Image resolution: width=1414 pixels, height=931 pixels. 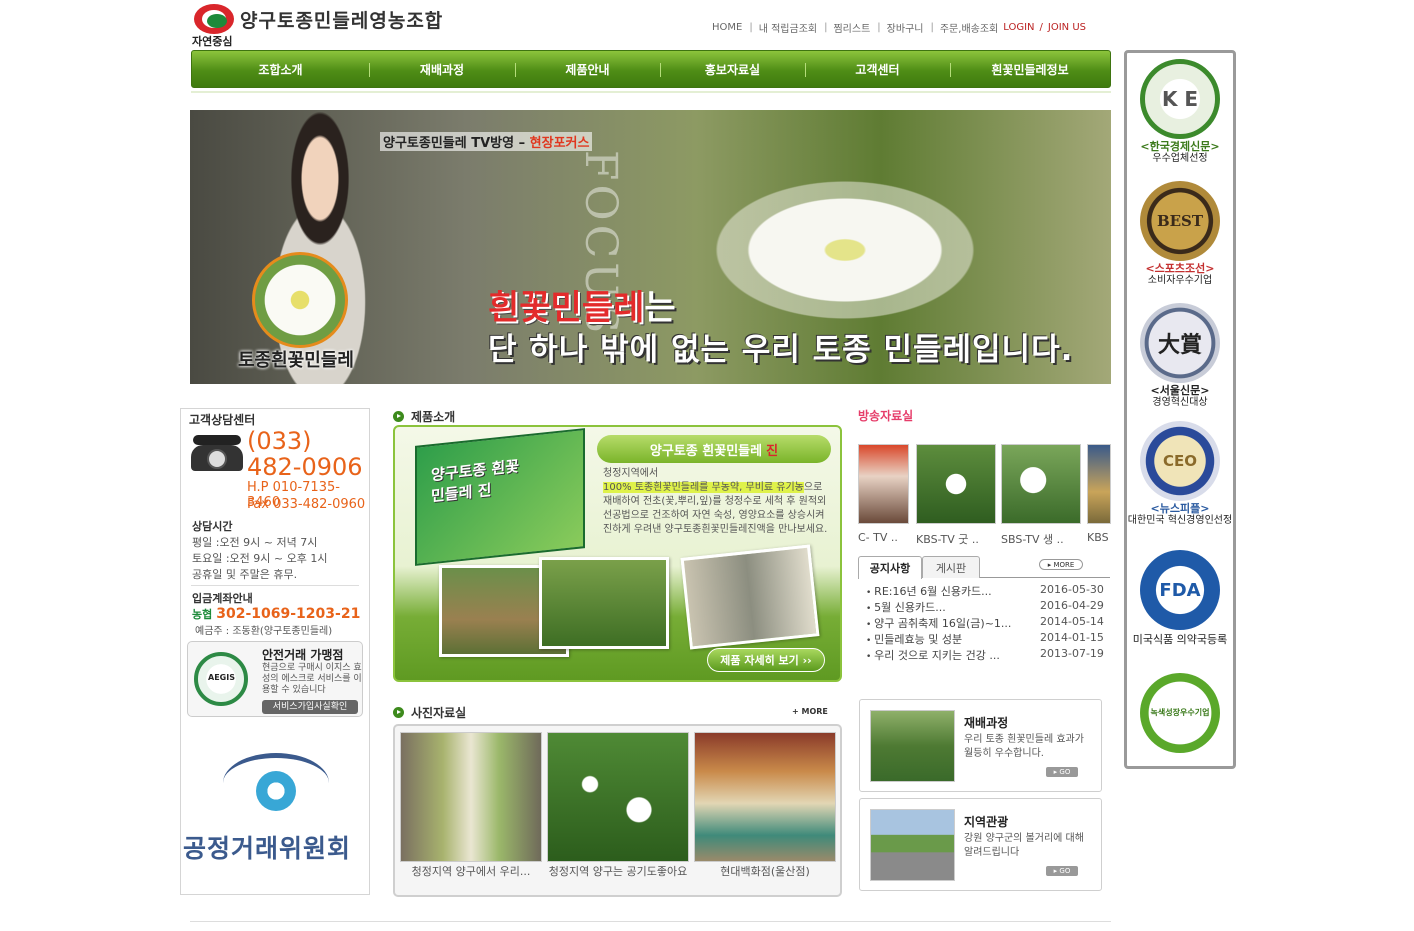 I want to click on cs-tel: 482-0906, so click(x=305, y=467).